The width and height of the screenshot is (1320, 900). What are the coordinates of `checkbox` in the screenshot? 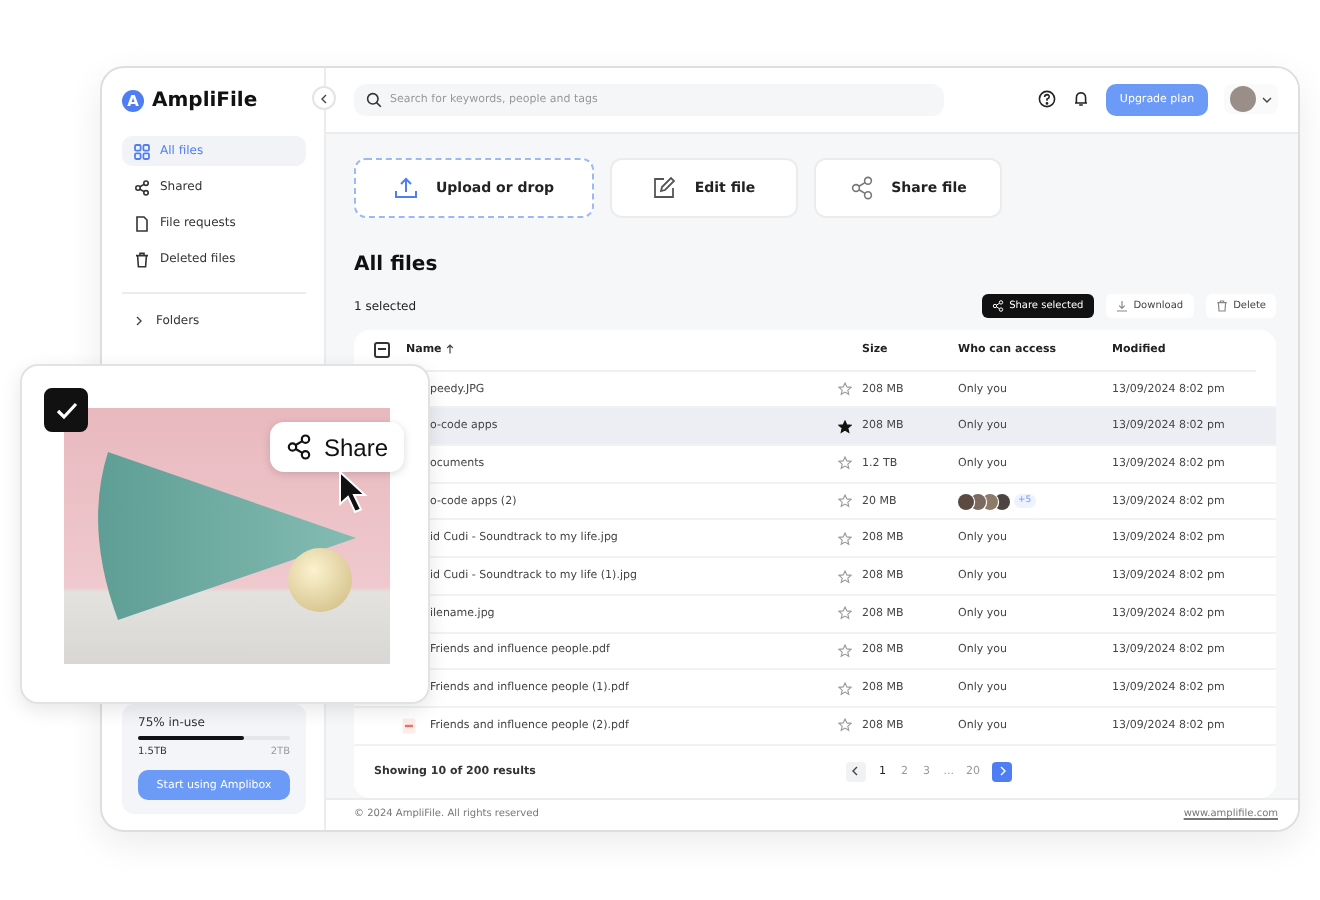 It's located at (66, 410).